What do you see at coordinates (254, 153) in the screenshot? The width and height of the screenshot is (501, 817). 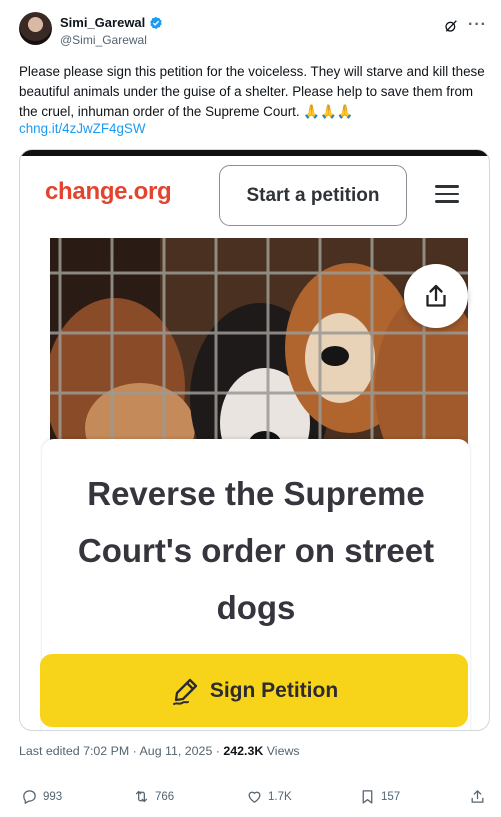 I see `card-top-bar` at bounding box center [254, 153].